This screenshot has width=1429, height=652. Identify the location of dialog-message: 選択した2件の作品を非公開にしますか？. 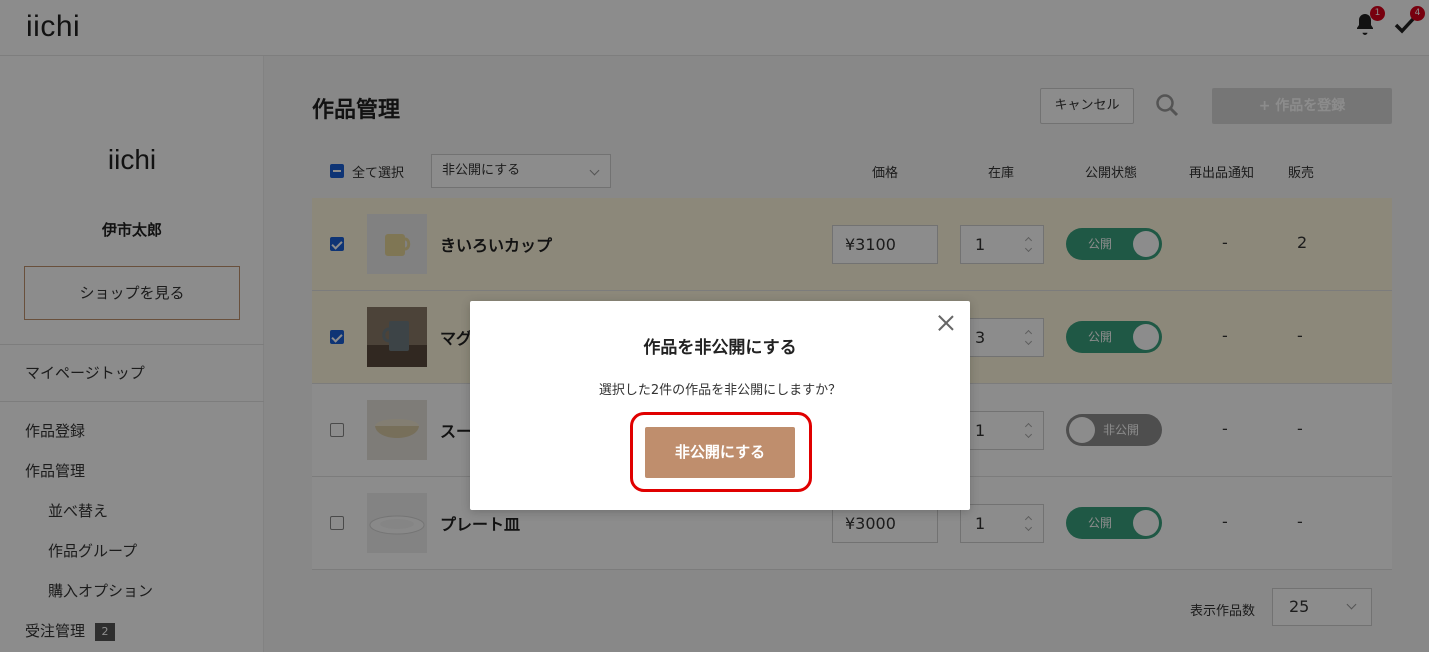
(720, 390).